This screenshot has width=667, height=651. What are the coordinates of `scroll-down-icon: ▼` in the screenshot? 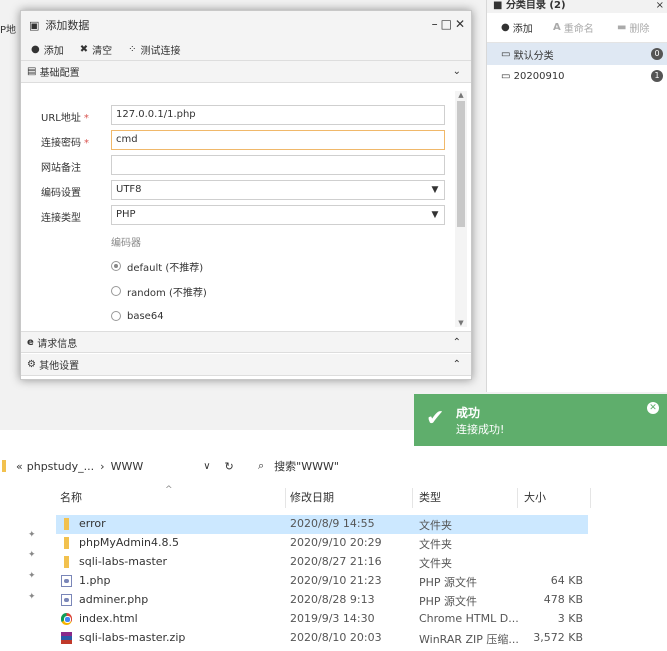 It's located at (461, 323).